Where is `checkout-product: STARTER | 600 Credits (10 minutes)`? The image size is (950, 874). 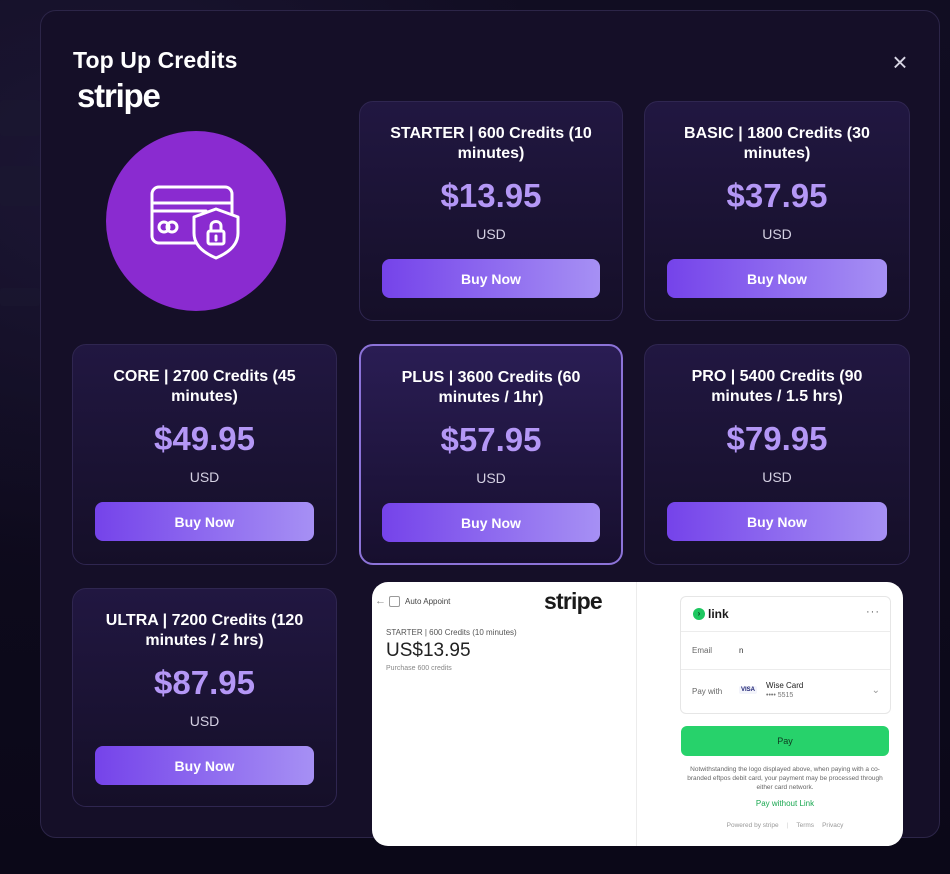 checkout-product: STARTER | 600 Credits (10 minutes) is located at coordinates (451, 632).